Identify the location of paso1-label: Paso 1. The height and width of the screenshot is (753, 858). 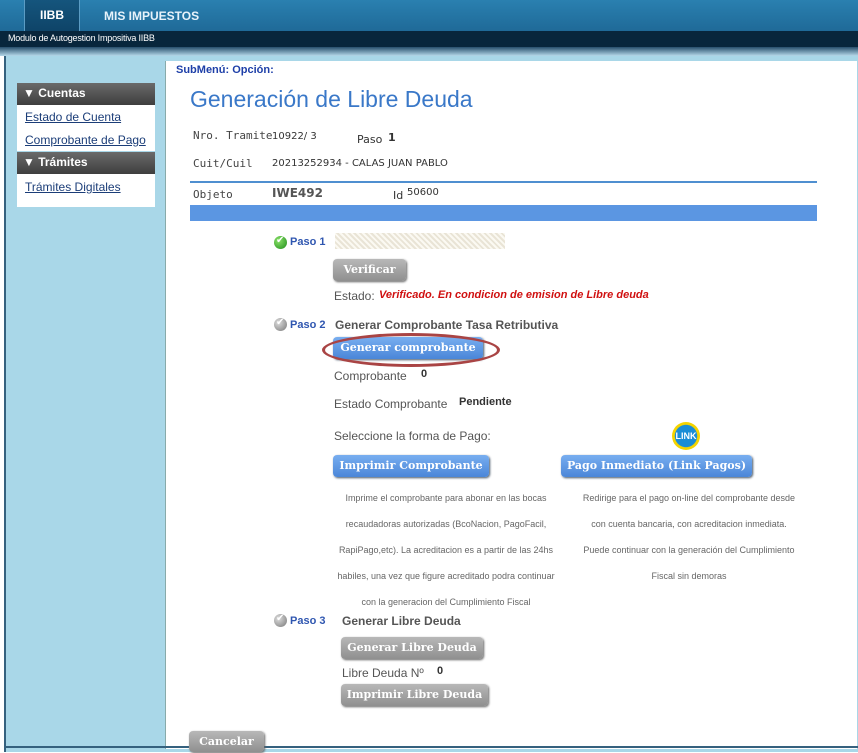
(308, 242).